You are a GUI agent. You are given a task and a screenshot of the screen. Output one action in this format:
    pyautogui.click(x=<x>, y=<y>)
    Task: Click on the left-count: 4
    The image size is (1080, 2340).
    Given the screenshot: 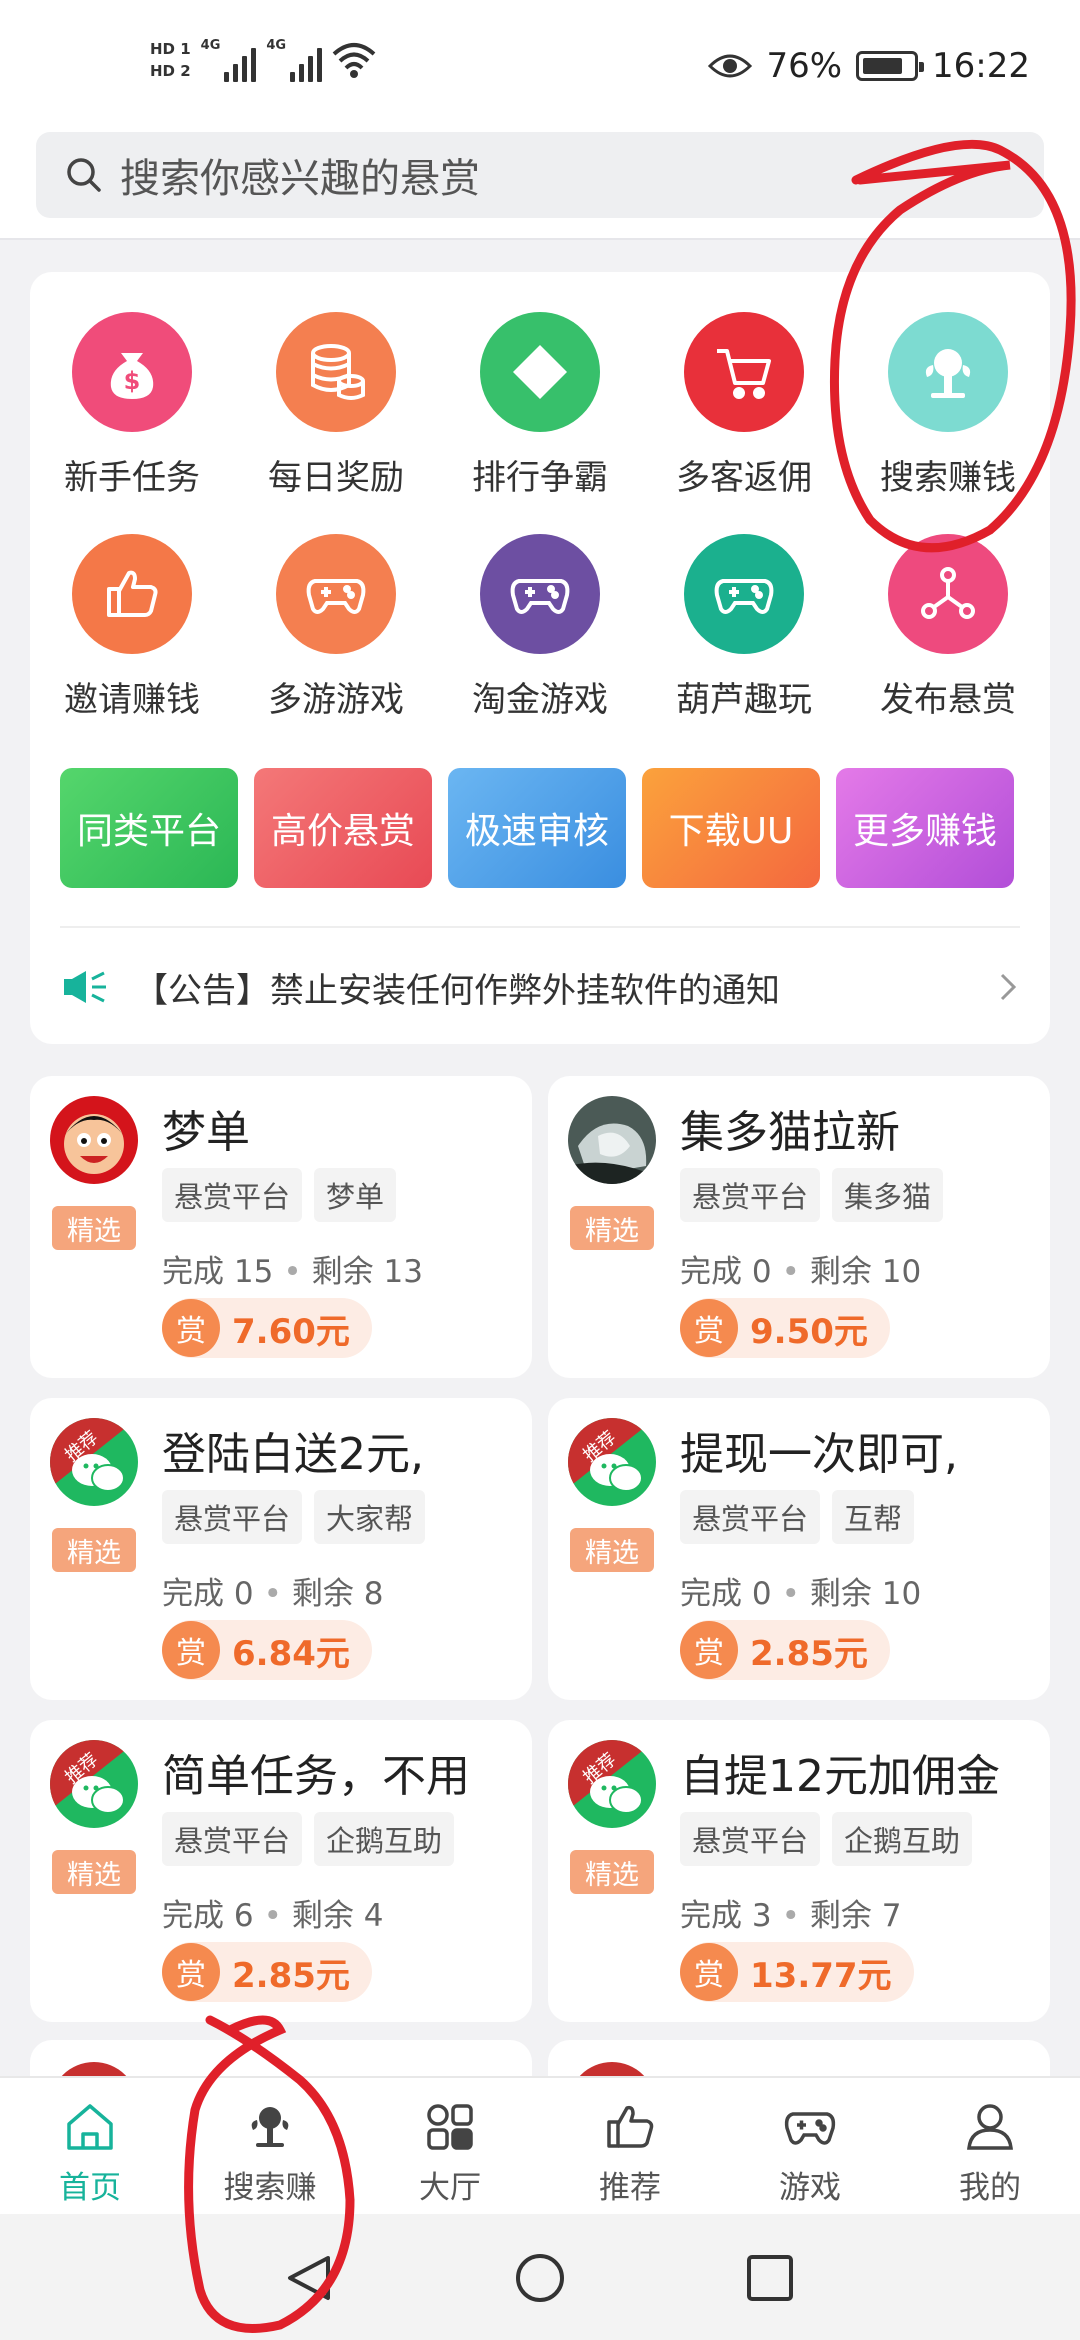 What is the action you would take?
    pyautogui.click(x=373, y=1916)
    